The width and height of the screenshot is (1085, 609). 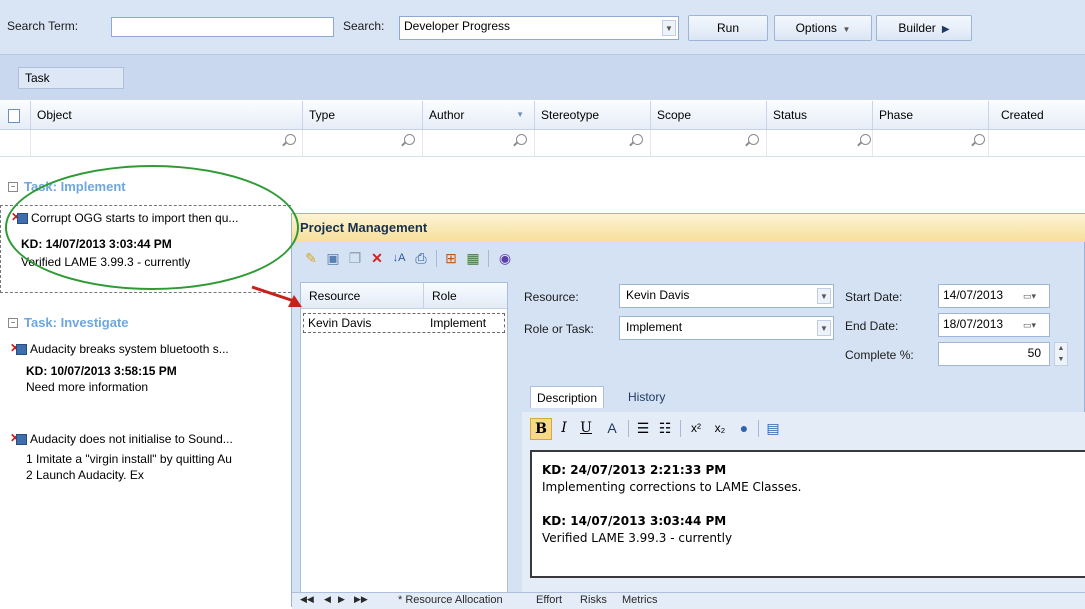 I want to click on document-icon: ▤, so click(x=773, y=428).